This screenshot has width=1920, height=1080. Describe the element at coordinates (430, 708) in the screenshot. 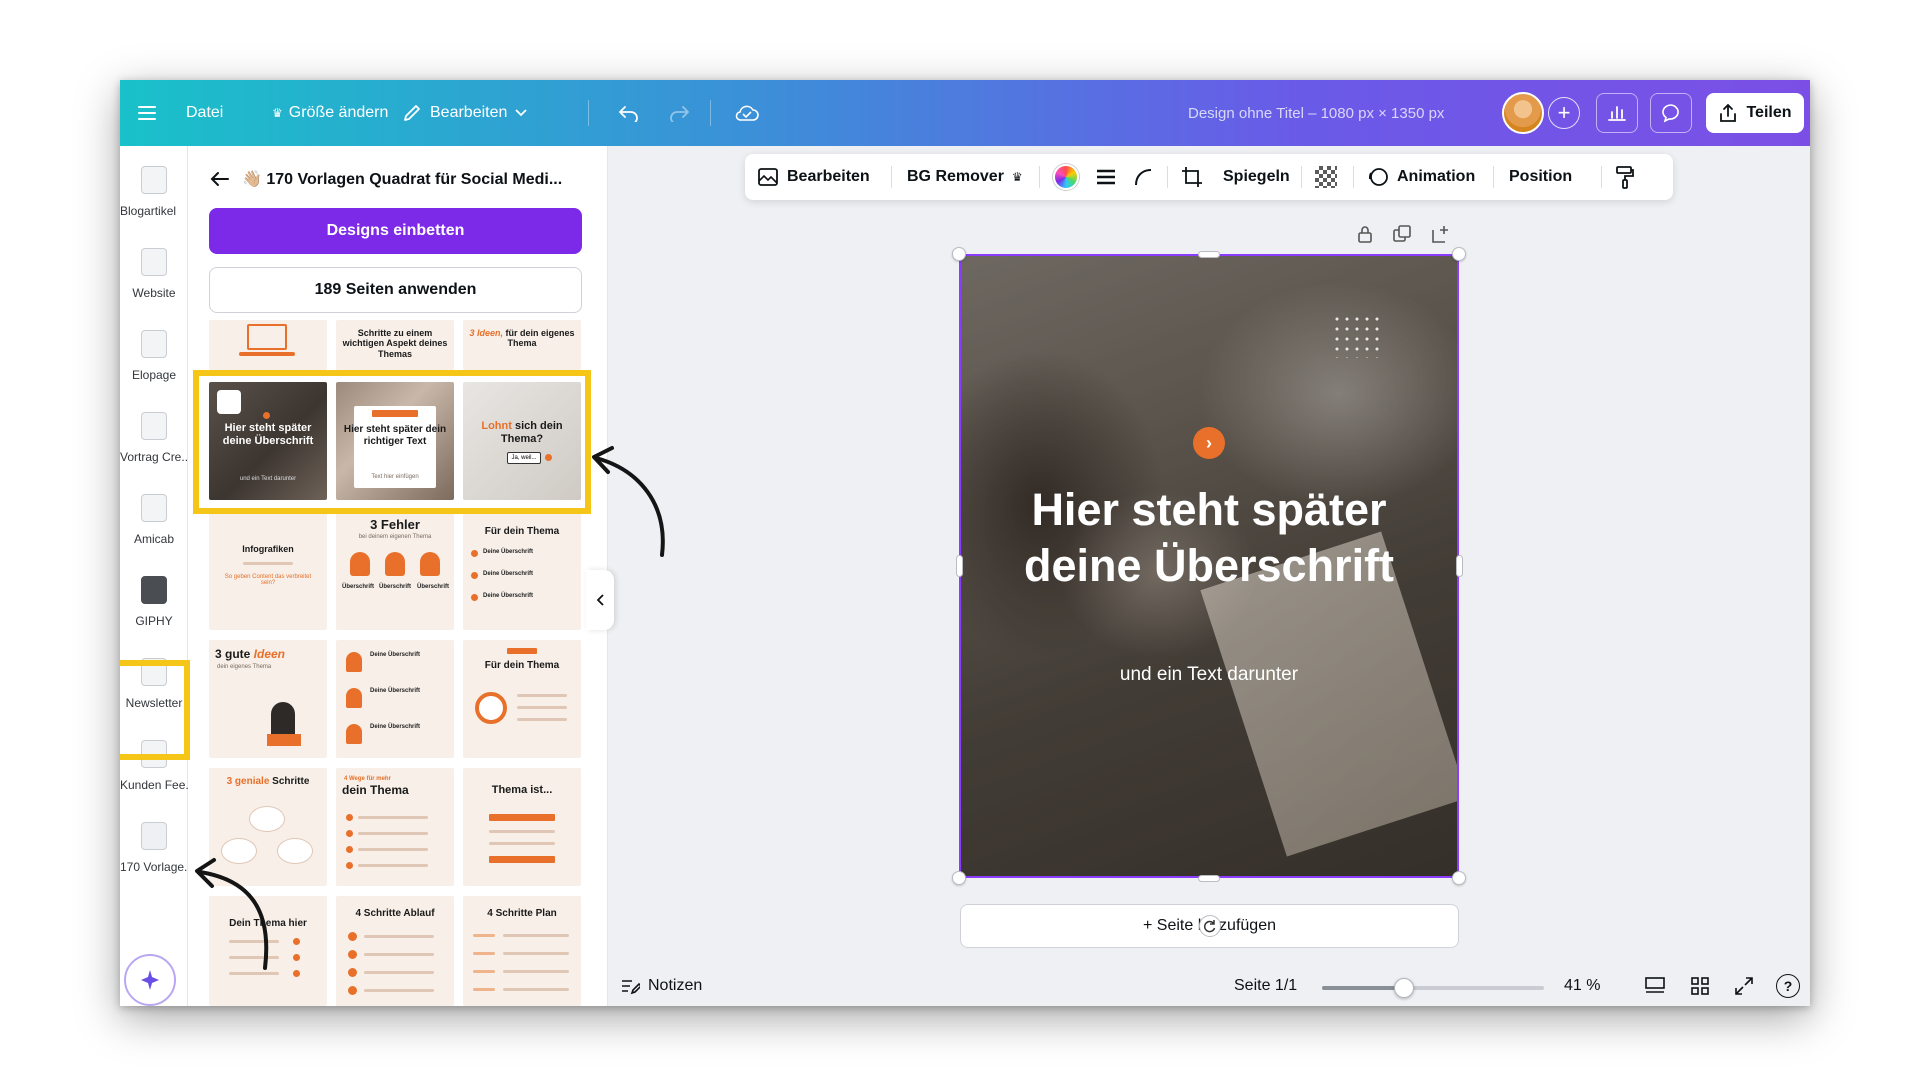

I see `tutorial-arrows` at that location.